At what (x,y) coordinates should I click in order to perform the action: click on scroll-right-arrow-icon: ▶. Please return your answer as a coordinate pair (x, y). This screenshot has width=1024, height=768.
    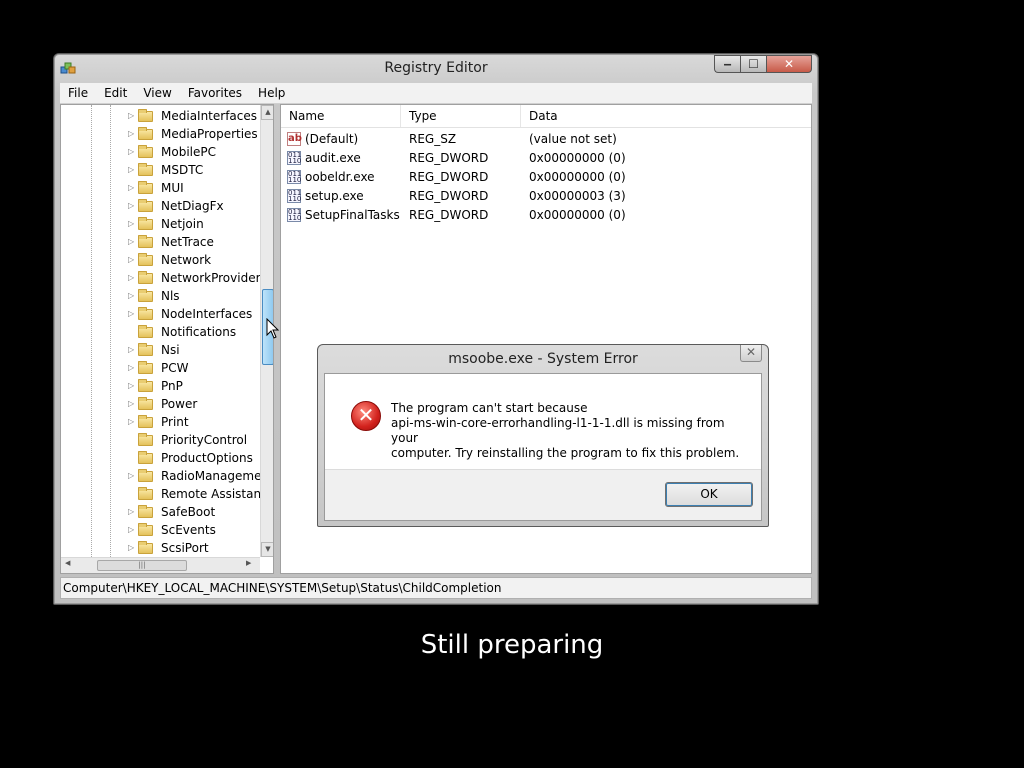
    Looking at the image, I should click on (248, 563).